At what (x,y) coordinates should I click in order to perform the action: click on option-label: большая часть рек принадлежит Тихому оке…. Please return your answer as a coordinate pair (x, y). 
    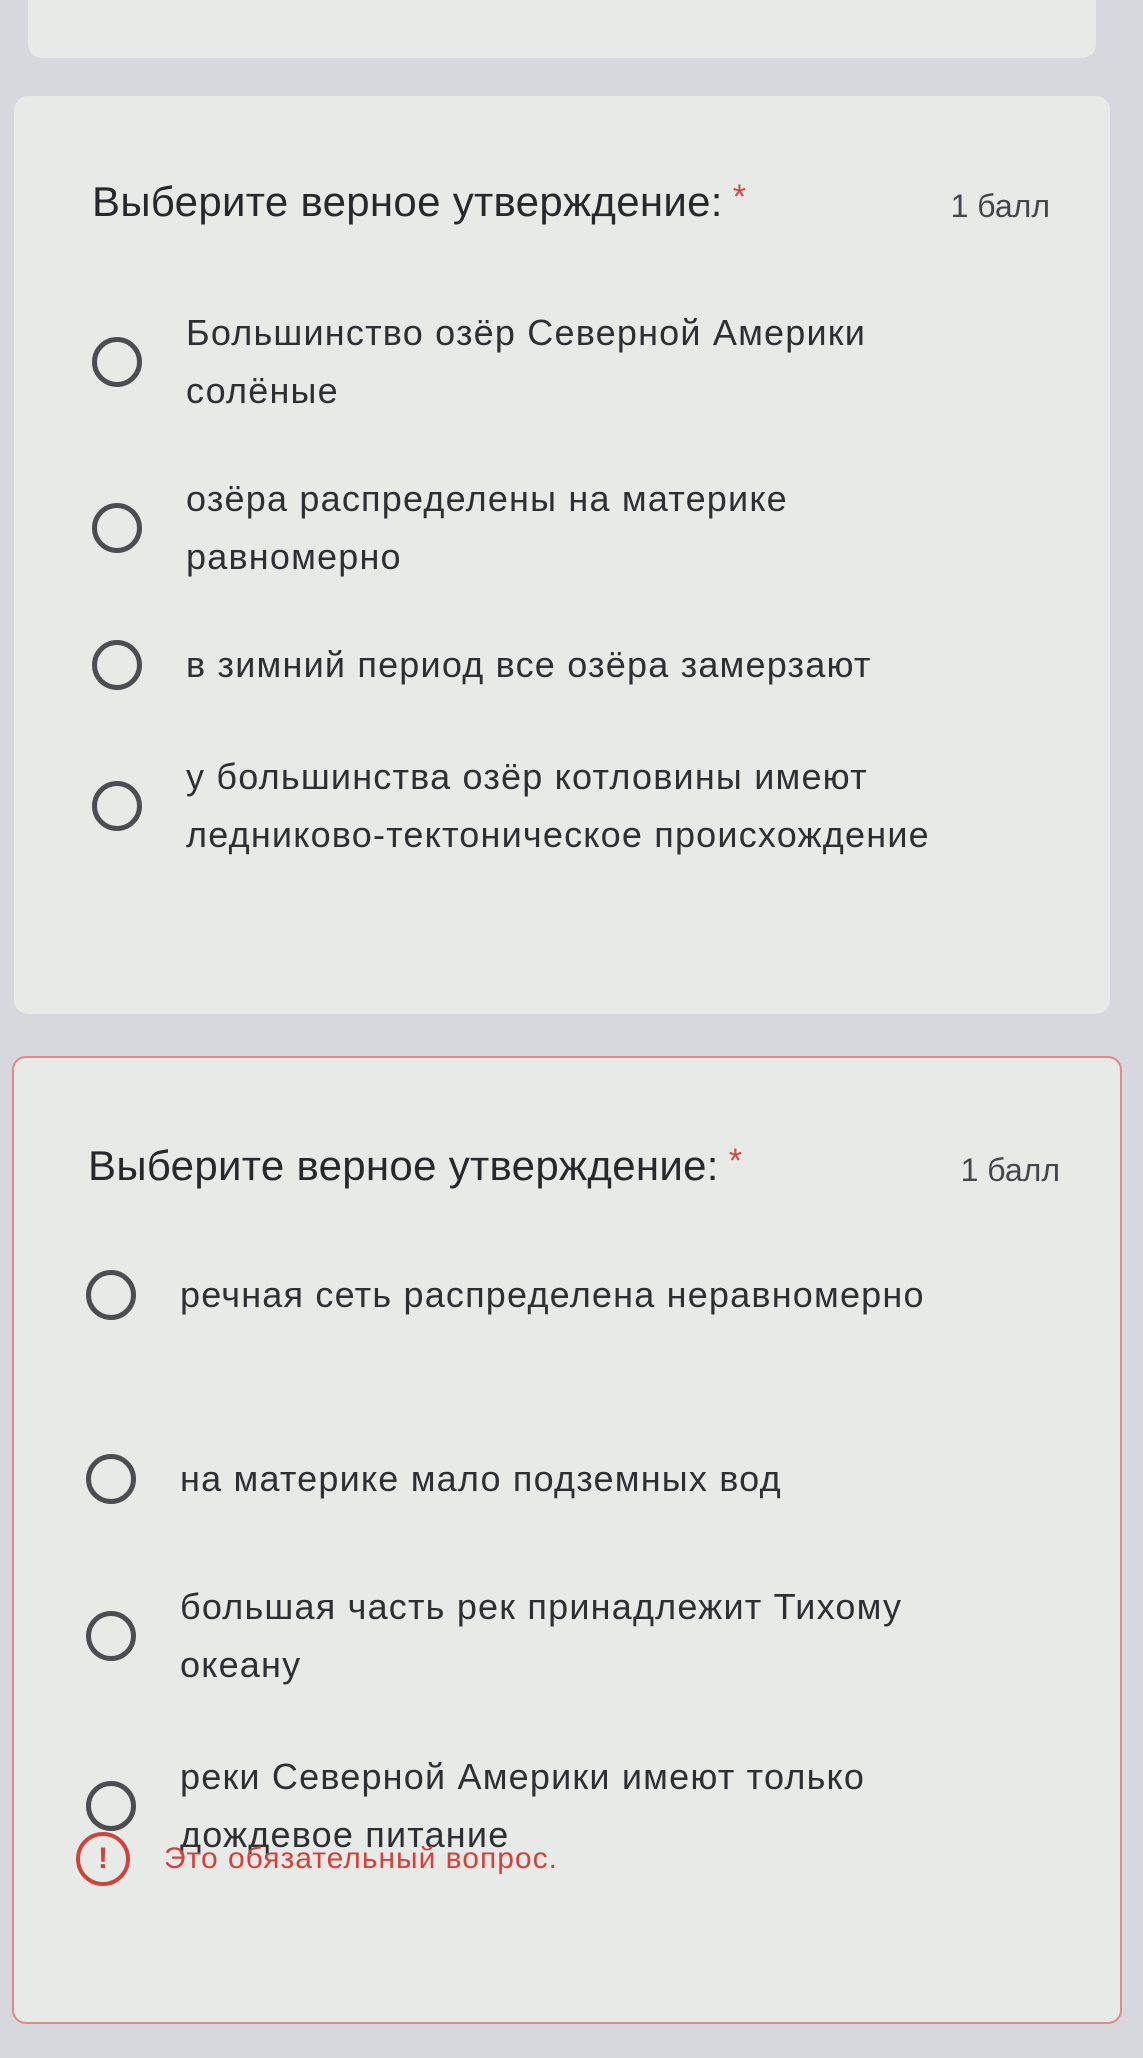
    Looking at the image, I should click on (541, 1635).